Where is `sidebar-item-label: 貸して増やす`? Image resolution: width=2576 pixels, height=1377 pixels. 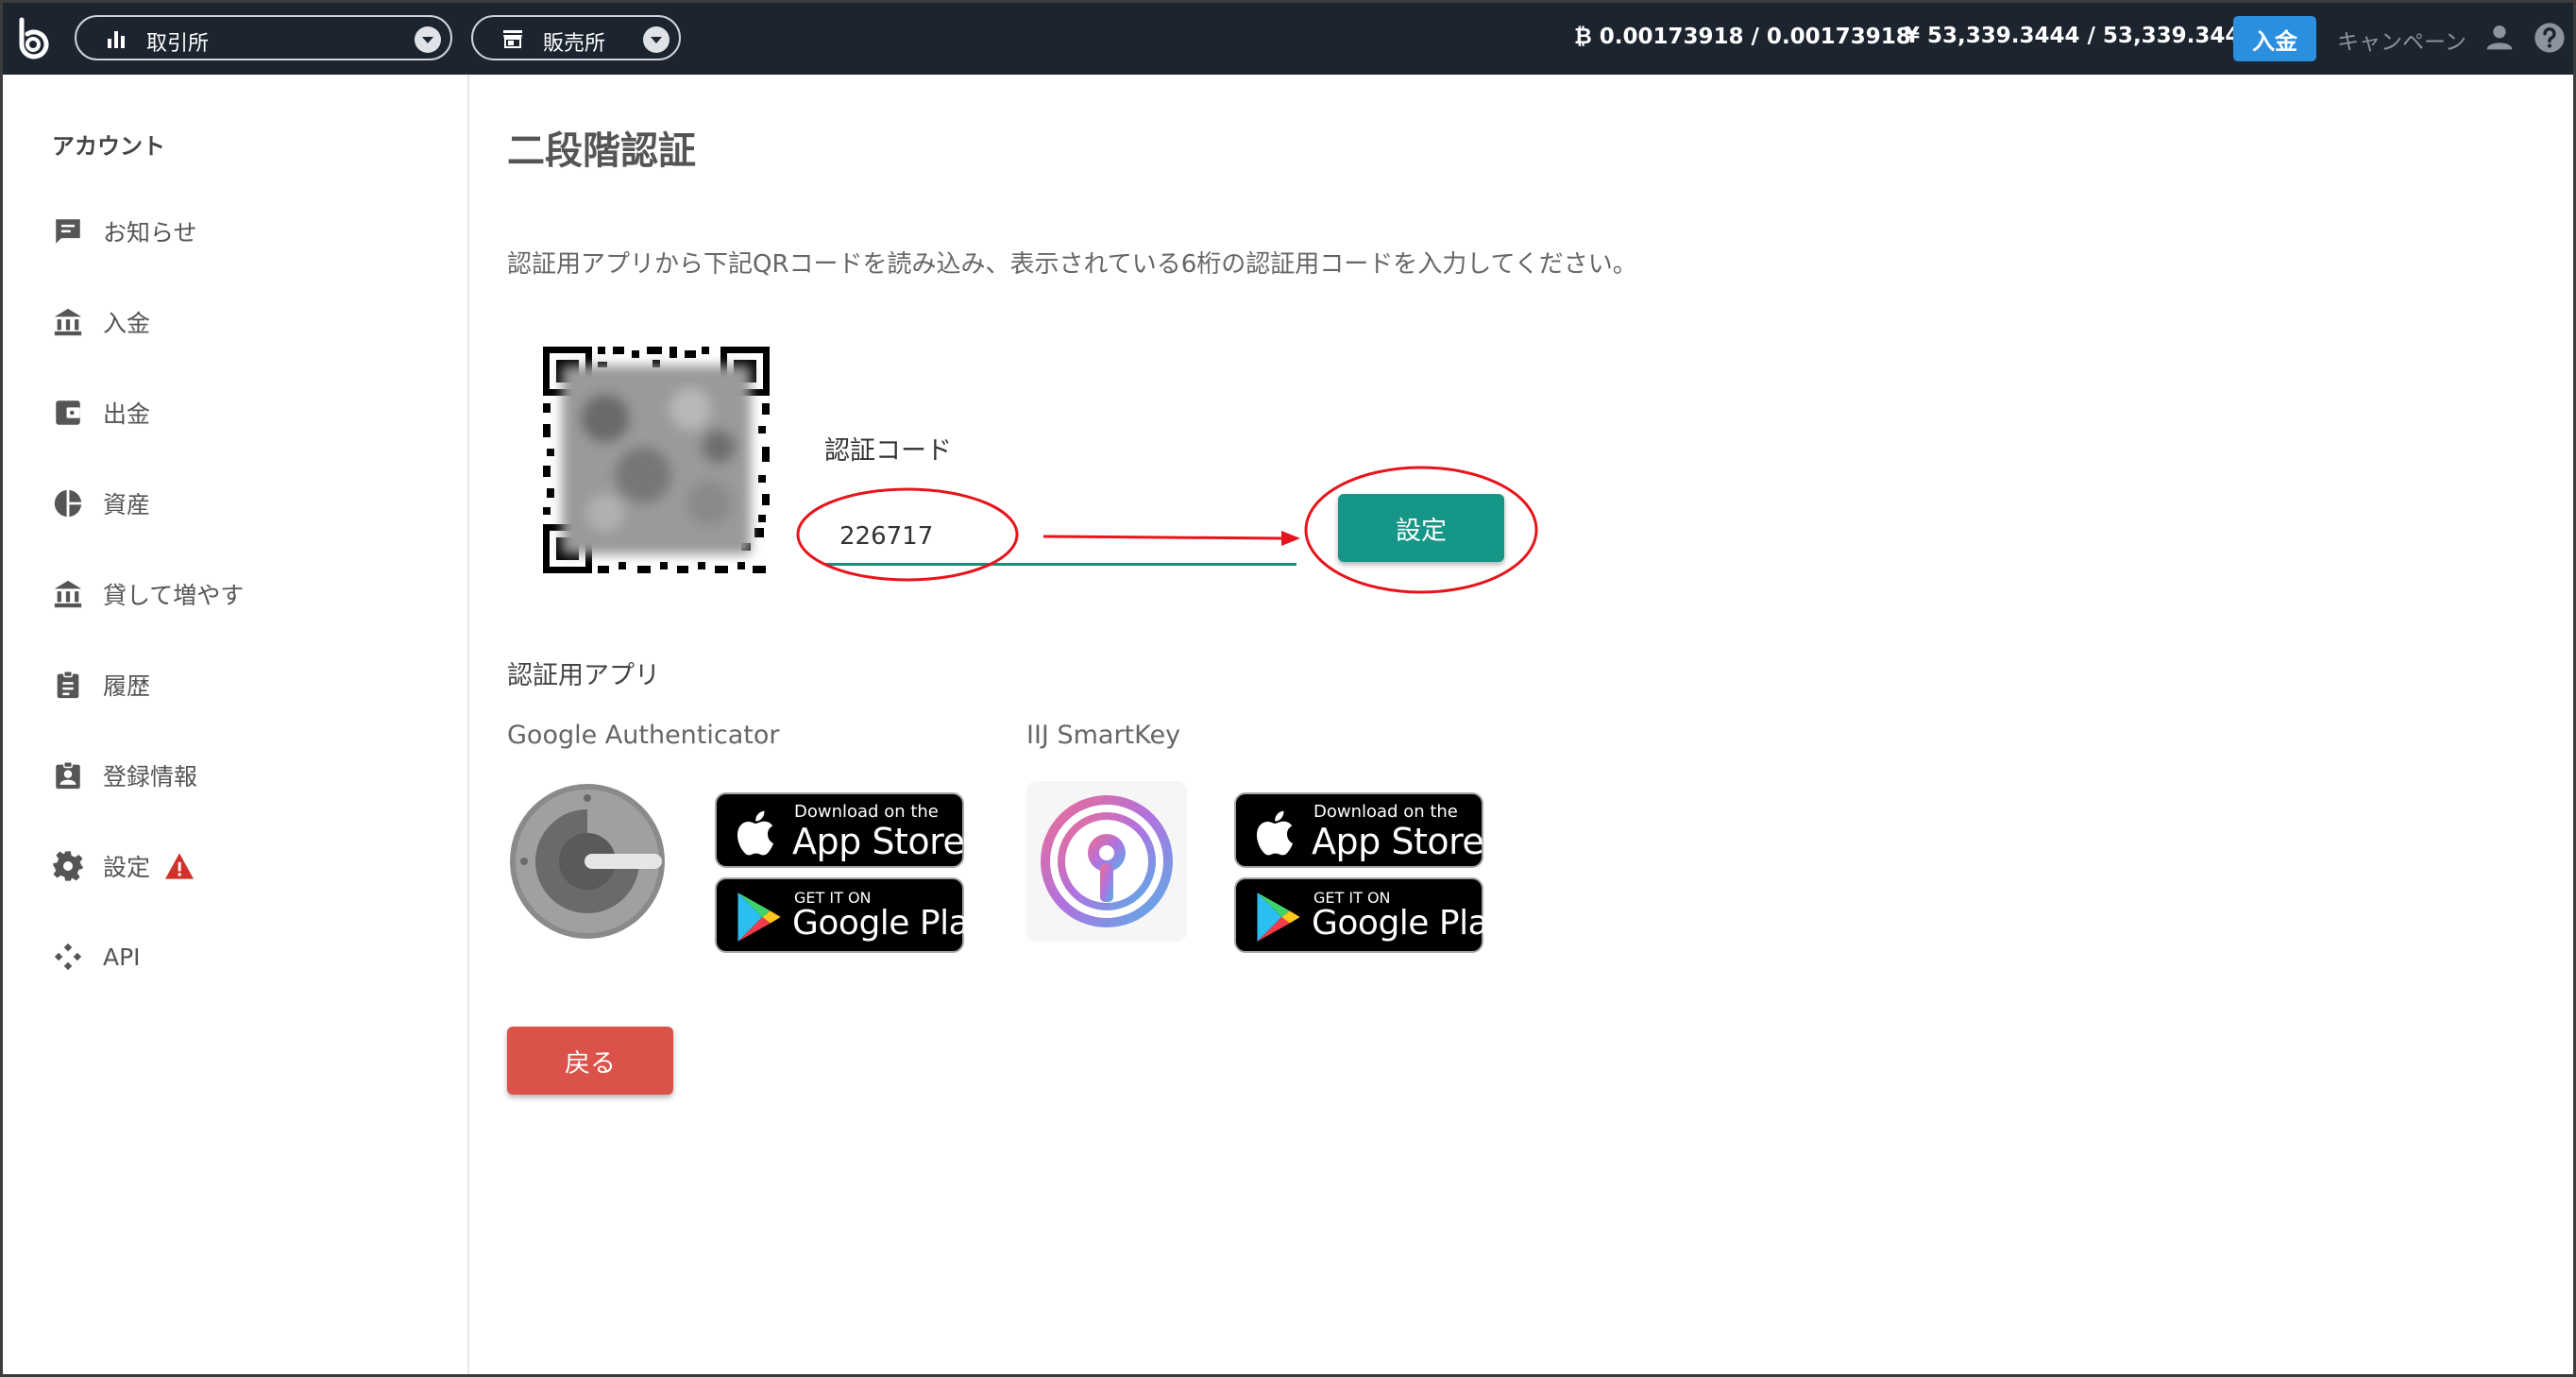 sidebar-item-label: 貸して増やす is located at coordinates (174, 595).